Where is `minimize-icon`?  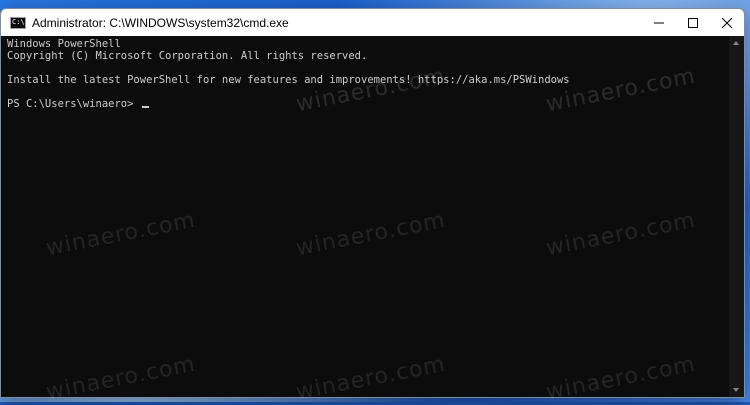 minimize-icon is located at coordinates (659, 22).